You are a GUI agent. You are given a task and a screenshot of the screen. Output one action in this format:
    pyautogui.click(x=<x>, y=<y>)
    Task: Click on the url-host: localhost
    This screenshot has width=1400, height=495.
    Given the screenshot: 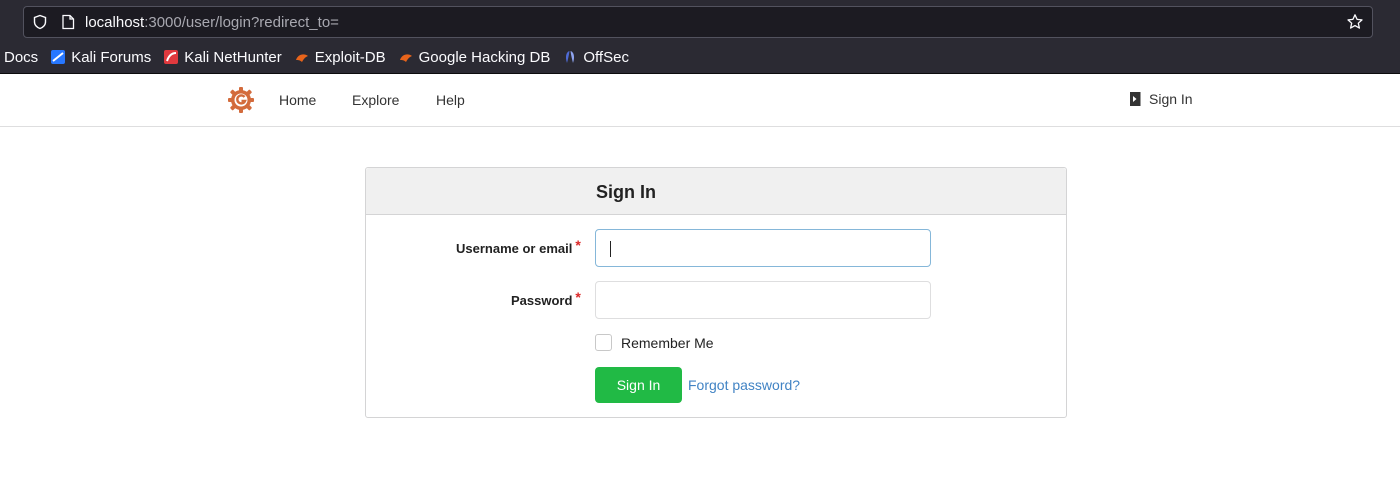 What is the action you would take?
    pyautogui.click(x=115, y=22)
    